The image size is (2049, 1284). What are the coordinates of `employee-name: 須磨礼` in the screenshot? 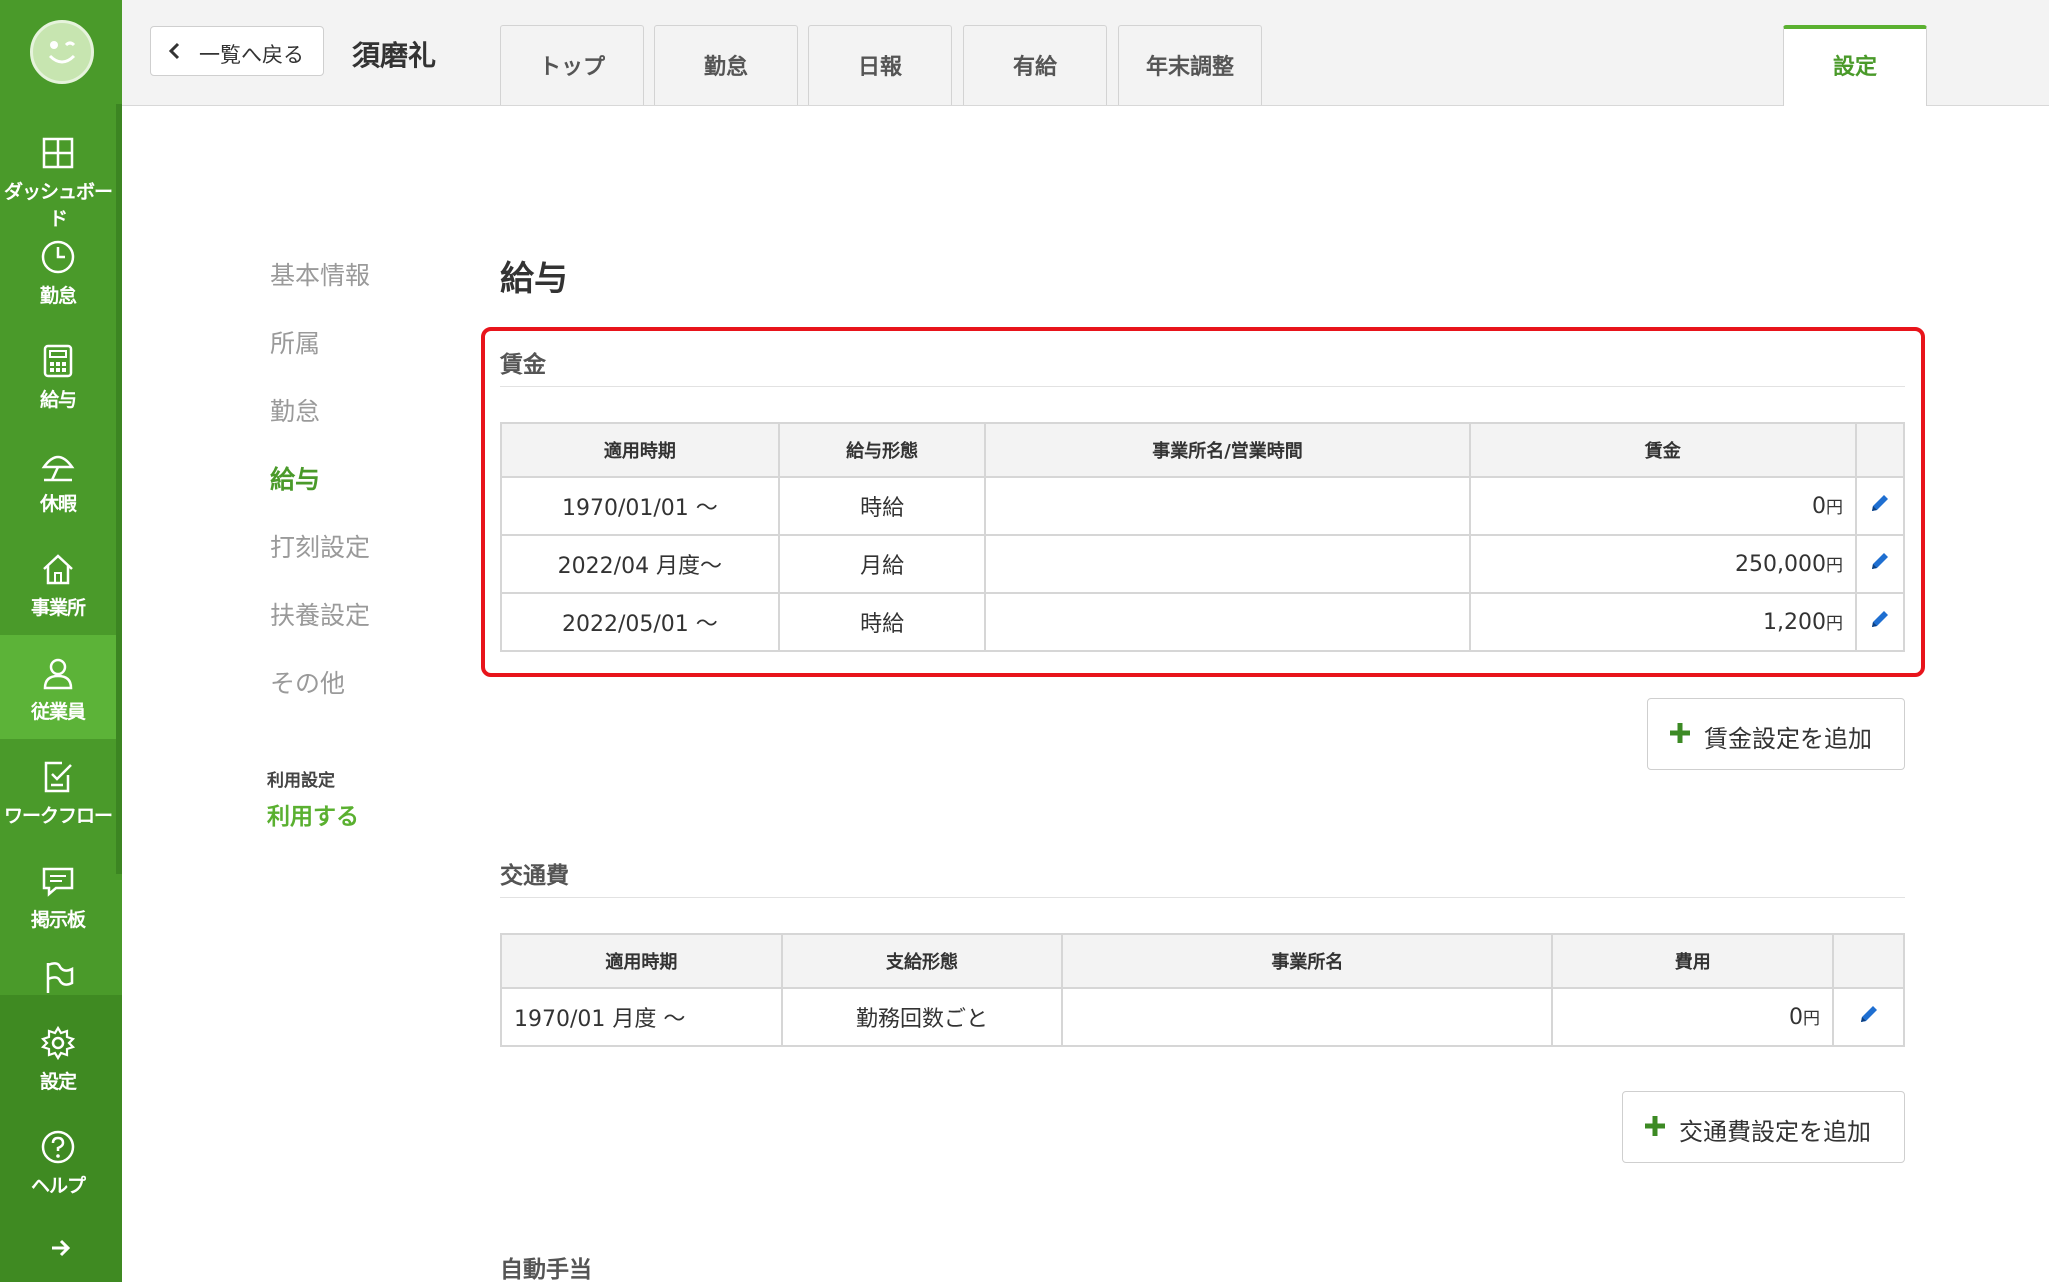 It's located at (394, 55).